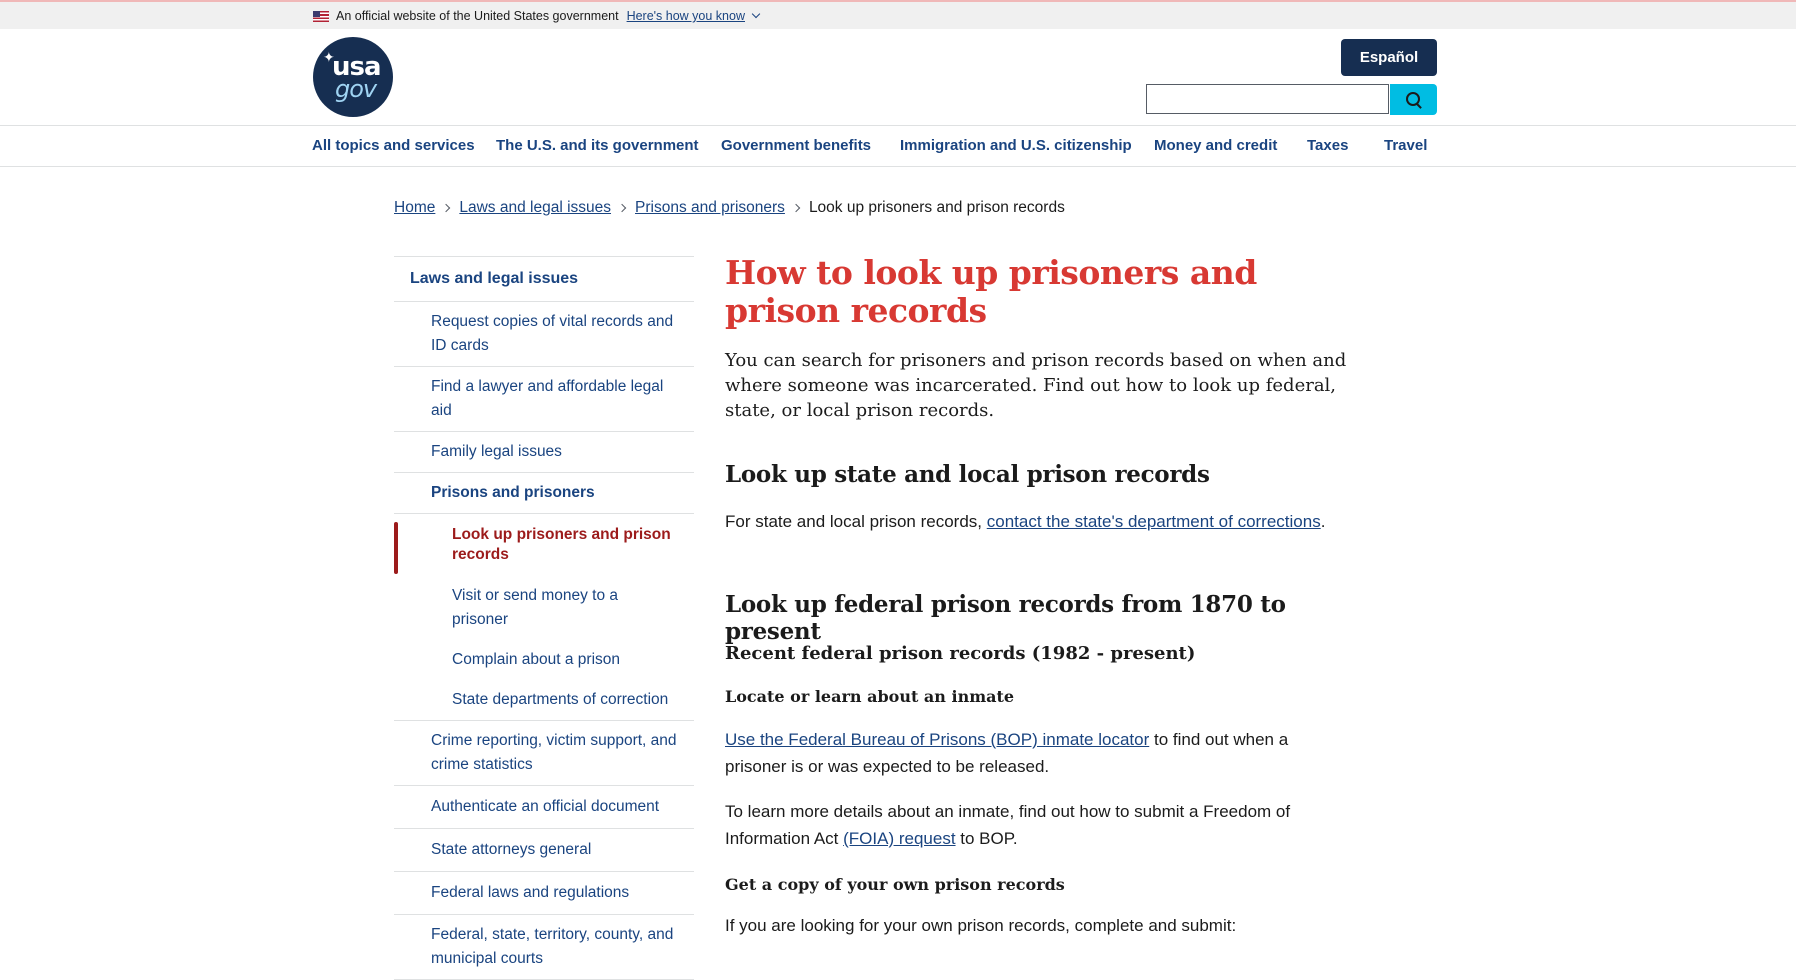 Image resolution: width=1796 pixels, height=980 pixels. What do you see at coordinates (967, 474) in the screenshot?
I see `heading-state-local: Look up state and local prison records` at bounding box center [967, 474].